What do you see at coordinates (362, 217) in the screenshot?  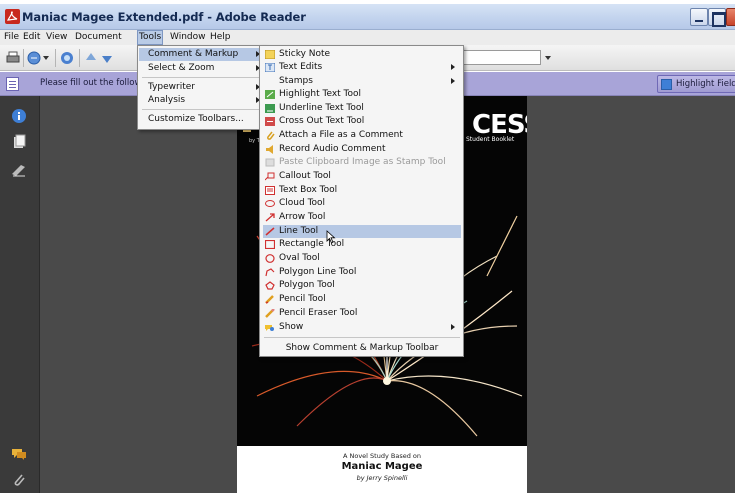 I see `menu-item-arrow-tool: Arrow Tool` at bounding box center [362, 217].